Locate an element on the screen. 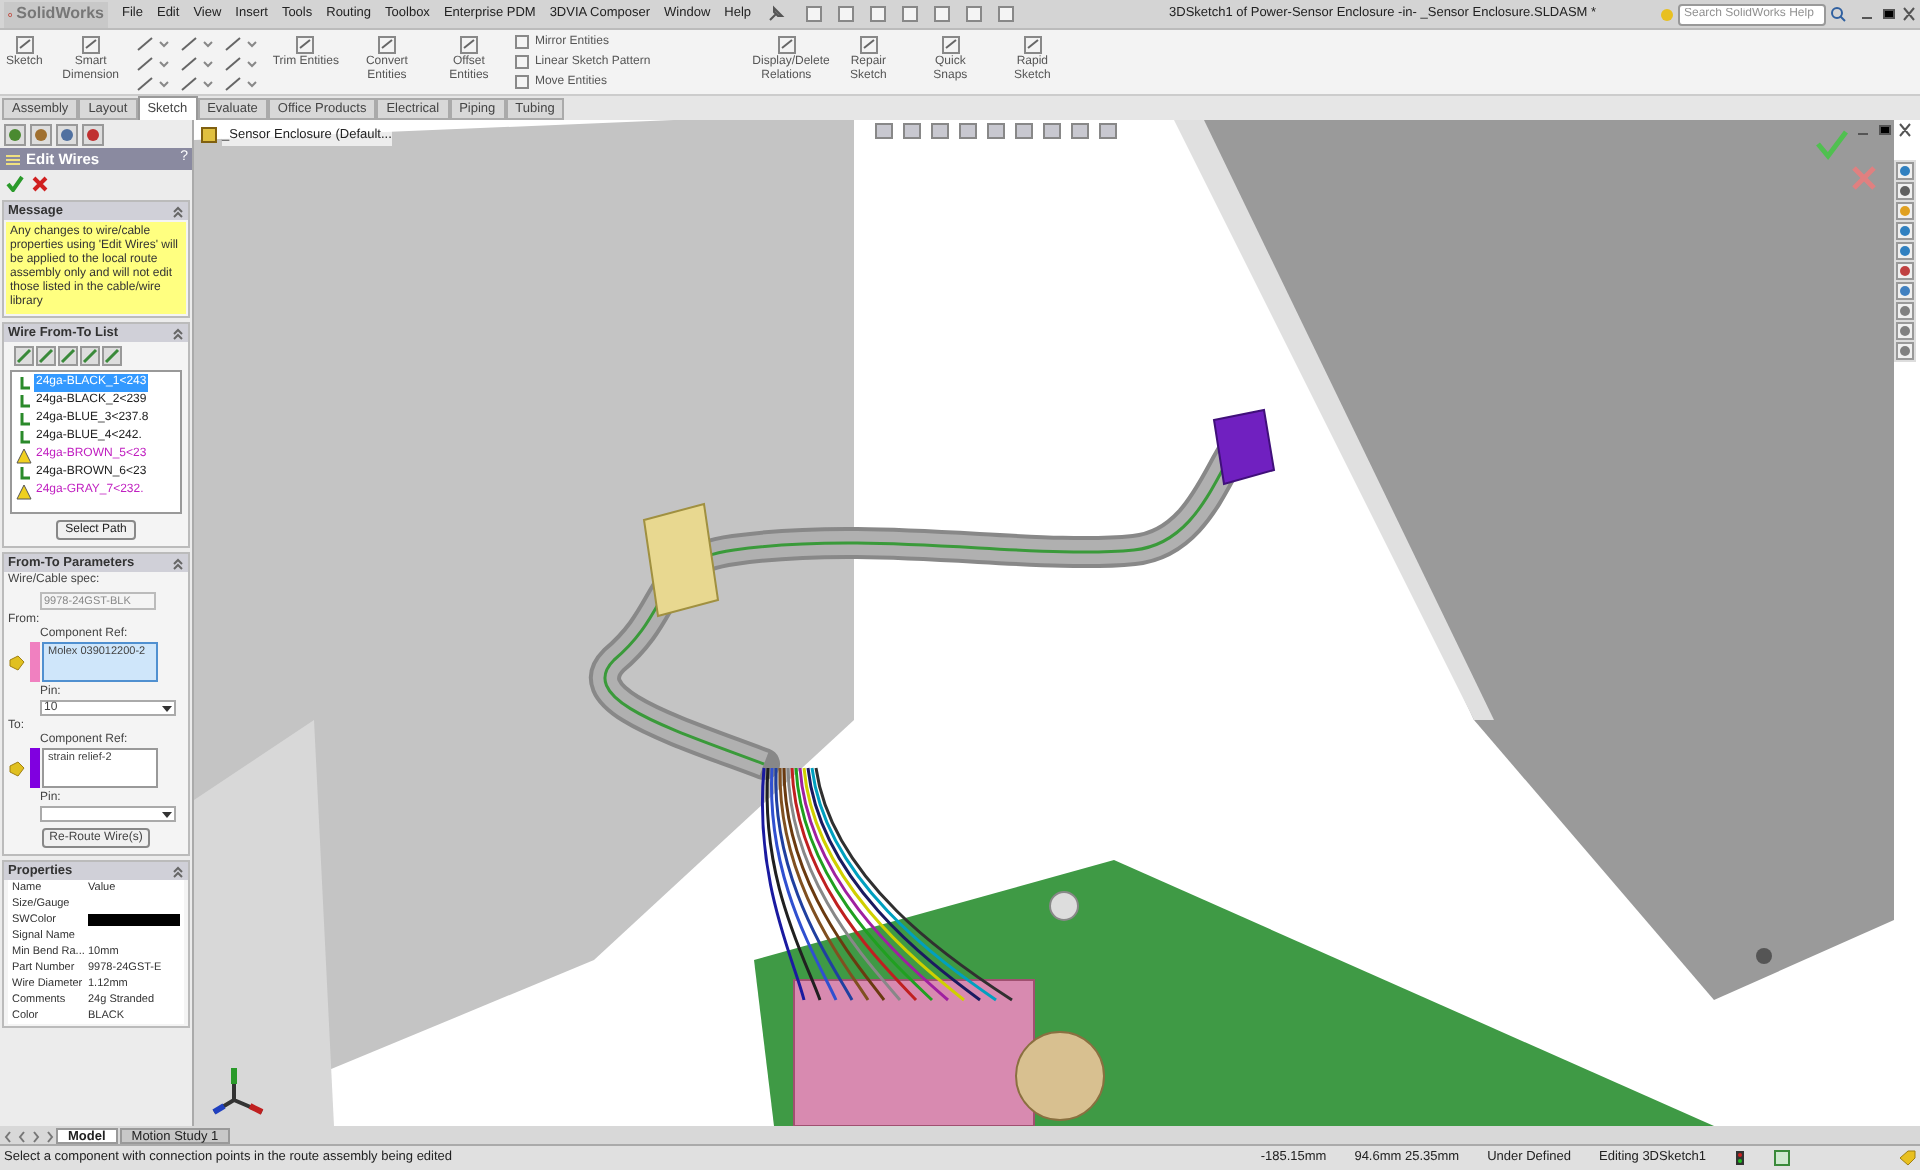 Image resolution: width=1920 pixels, height=1170 pixels. confirm-check-icon is located at coordinates (1832, 145).